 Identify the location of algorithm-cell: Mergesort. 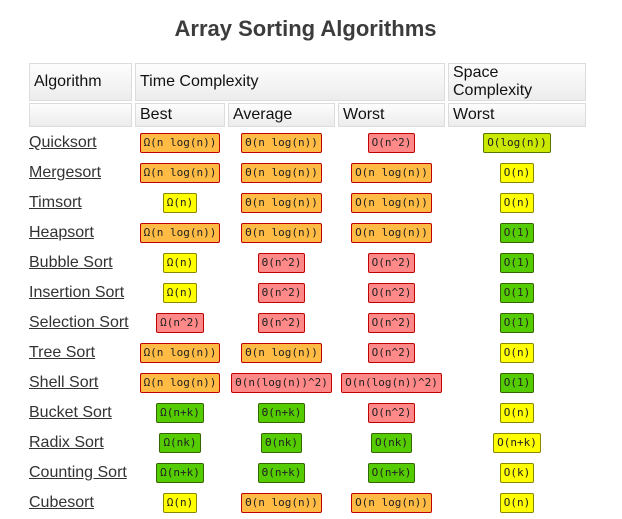
(80, 173).